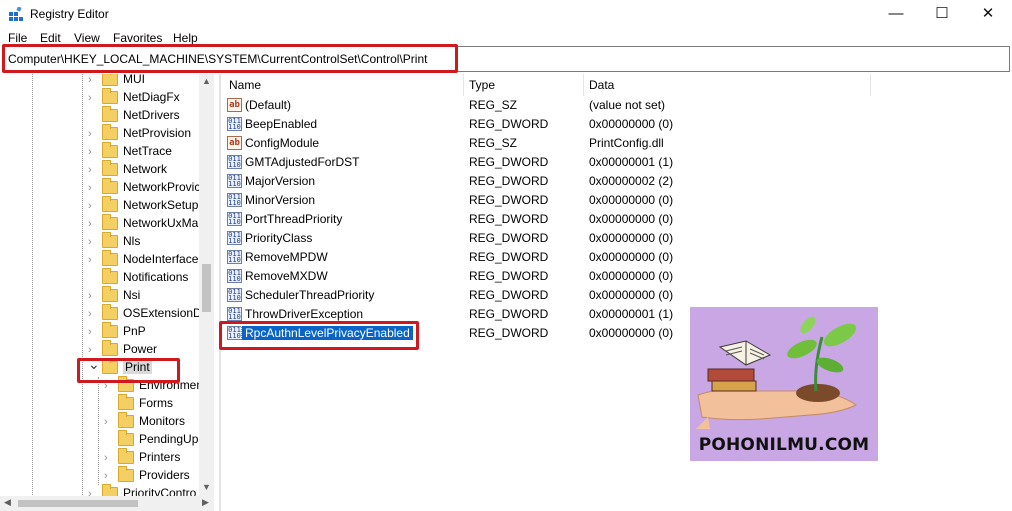 The width and height of the screenshot is (1012, 511). I want to click on value-row: ab ConfigModule REG_SZ PrintConfig.dll, so click(617, 143).